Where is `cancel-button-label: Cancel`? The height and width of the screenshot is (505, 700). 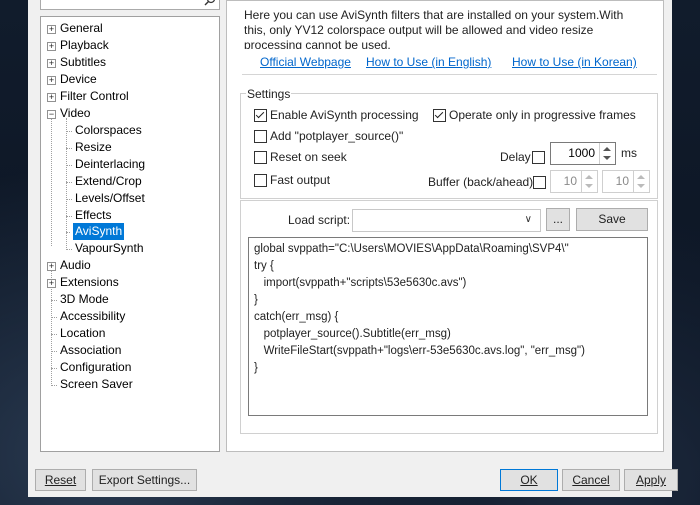
cancel-button-label: Cancel is located at coordinates (591, 480).